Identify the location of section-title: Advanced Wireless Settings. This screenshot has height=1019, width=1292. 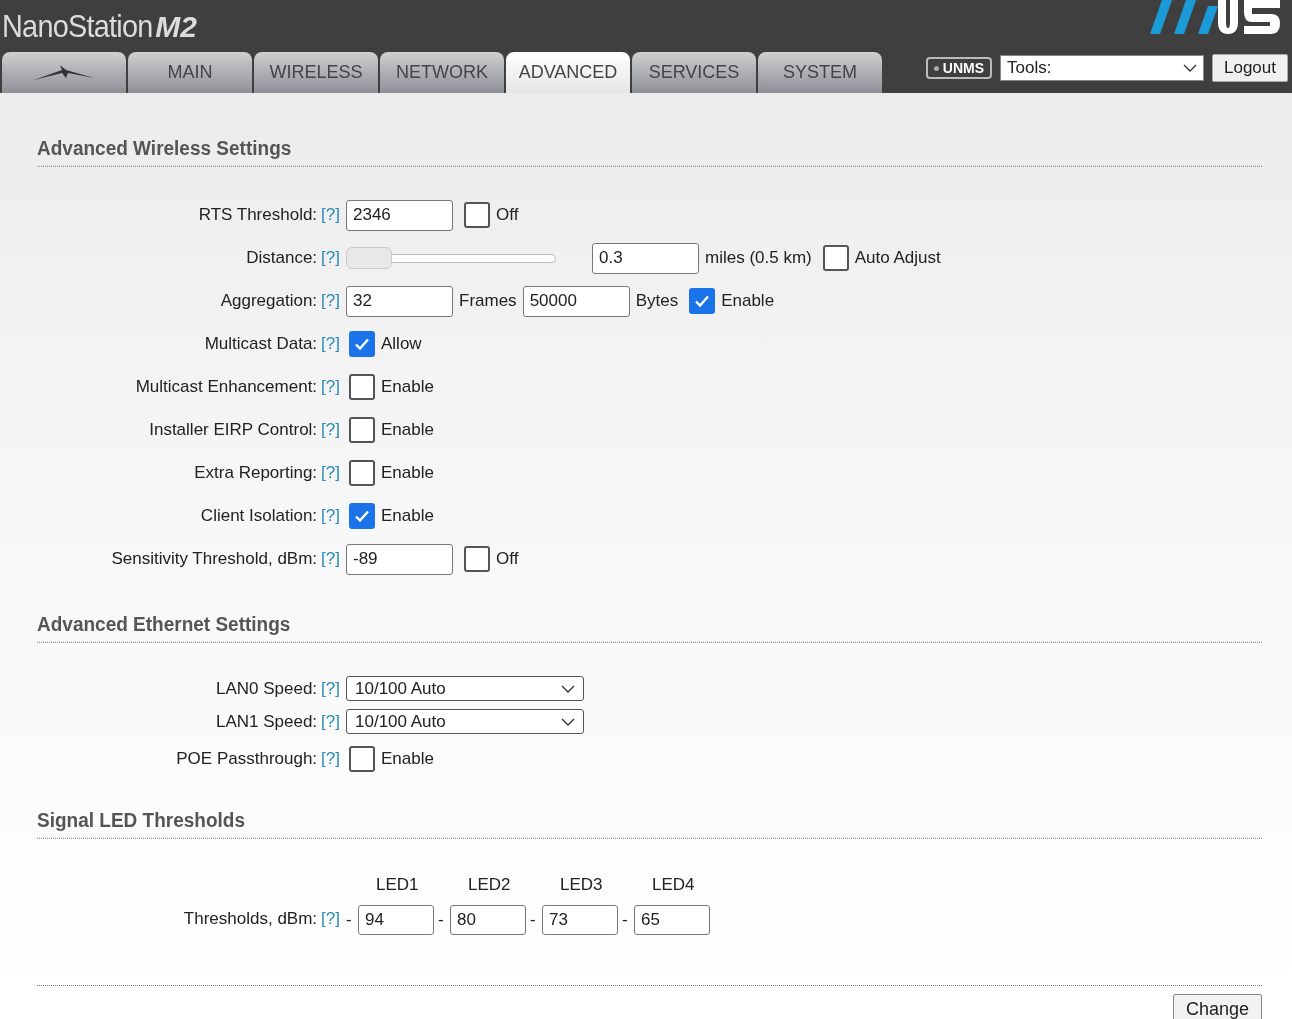
(649, 150).